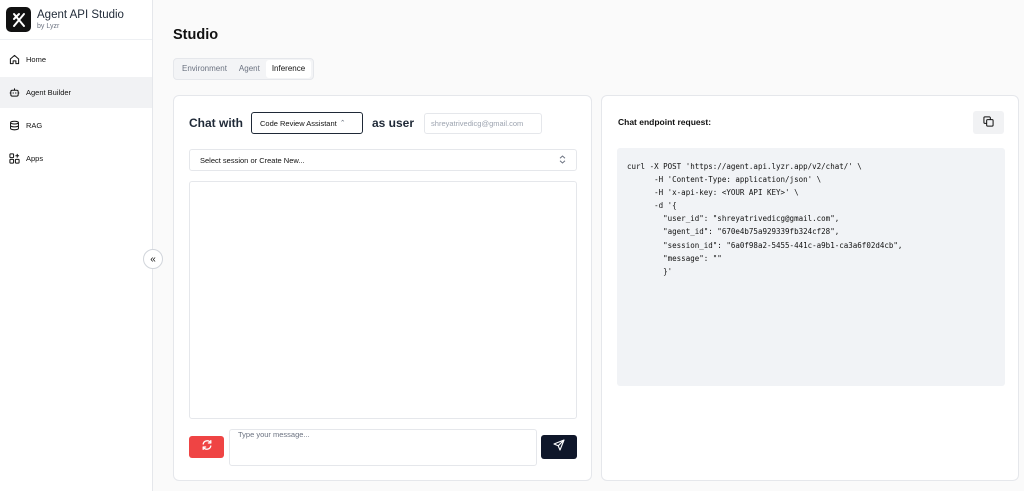  What do you see at coordinates (76, 125) in the screenshot?
I see `sidebar-item-rag: RAG` at bounding box center [76, 125].